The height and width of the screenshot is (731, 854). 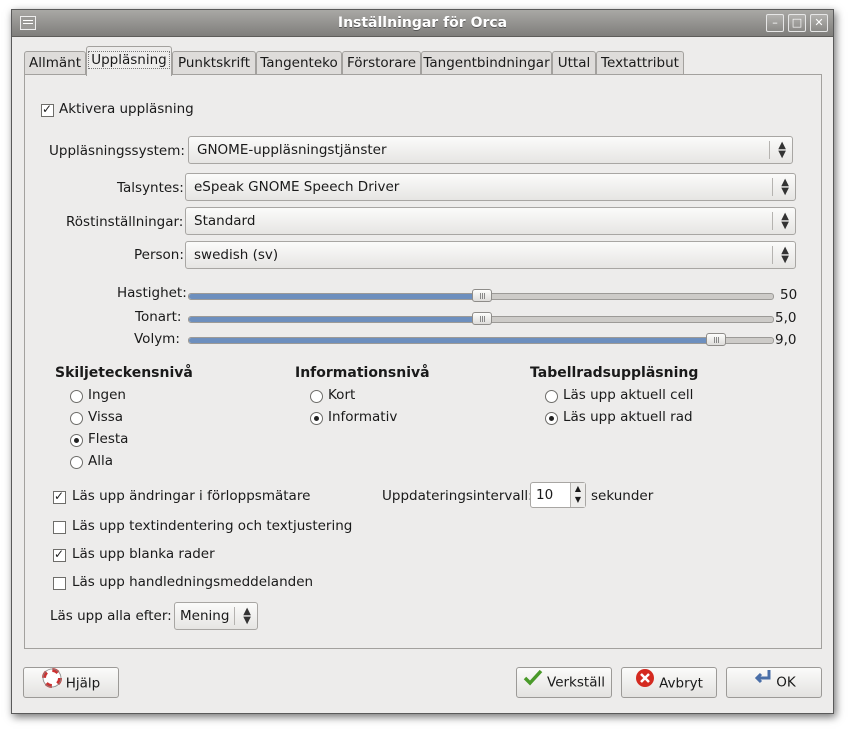 I want to click on punct-some-radio, so click(x=76, y=418).